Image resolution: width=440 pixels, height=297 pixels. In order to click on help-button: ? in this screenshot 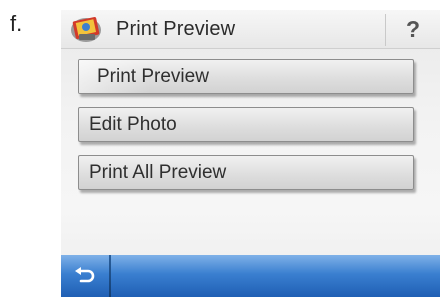, I will do `click(413, 29)`.